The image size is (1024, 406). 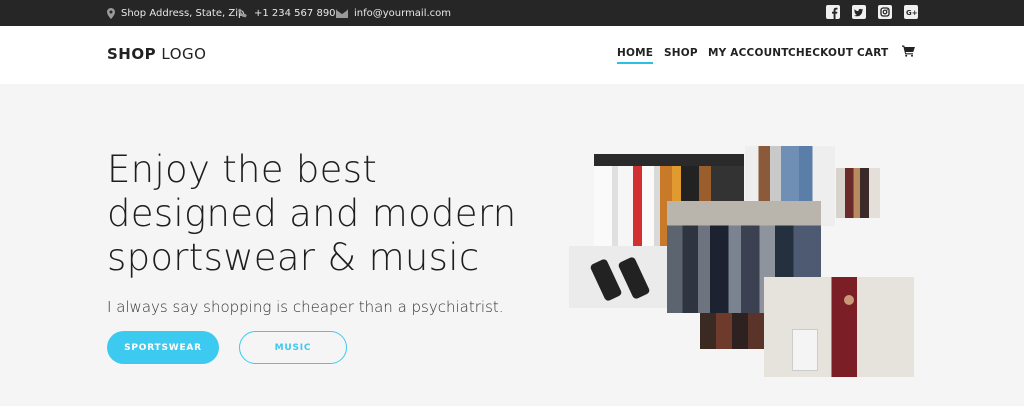 What do you see at coordinates (242, 13) in the screenshot?
I see `phone-icon` at bounding box center [242, 13].